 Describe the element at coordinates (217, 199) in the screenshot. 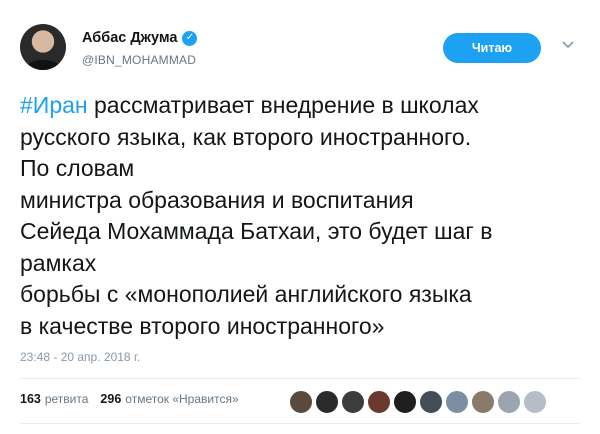

I see `tweet-line: министра образования и воспитания` at that location.